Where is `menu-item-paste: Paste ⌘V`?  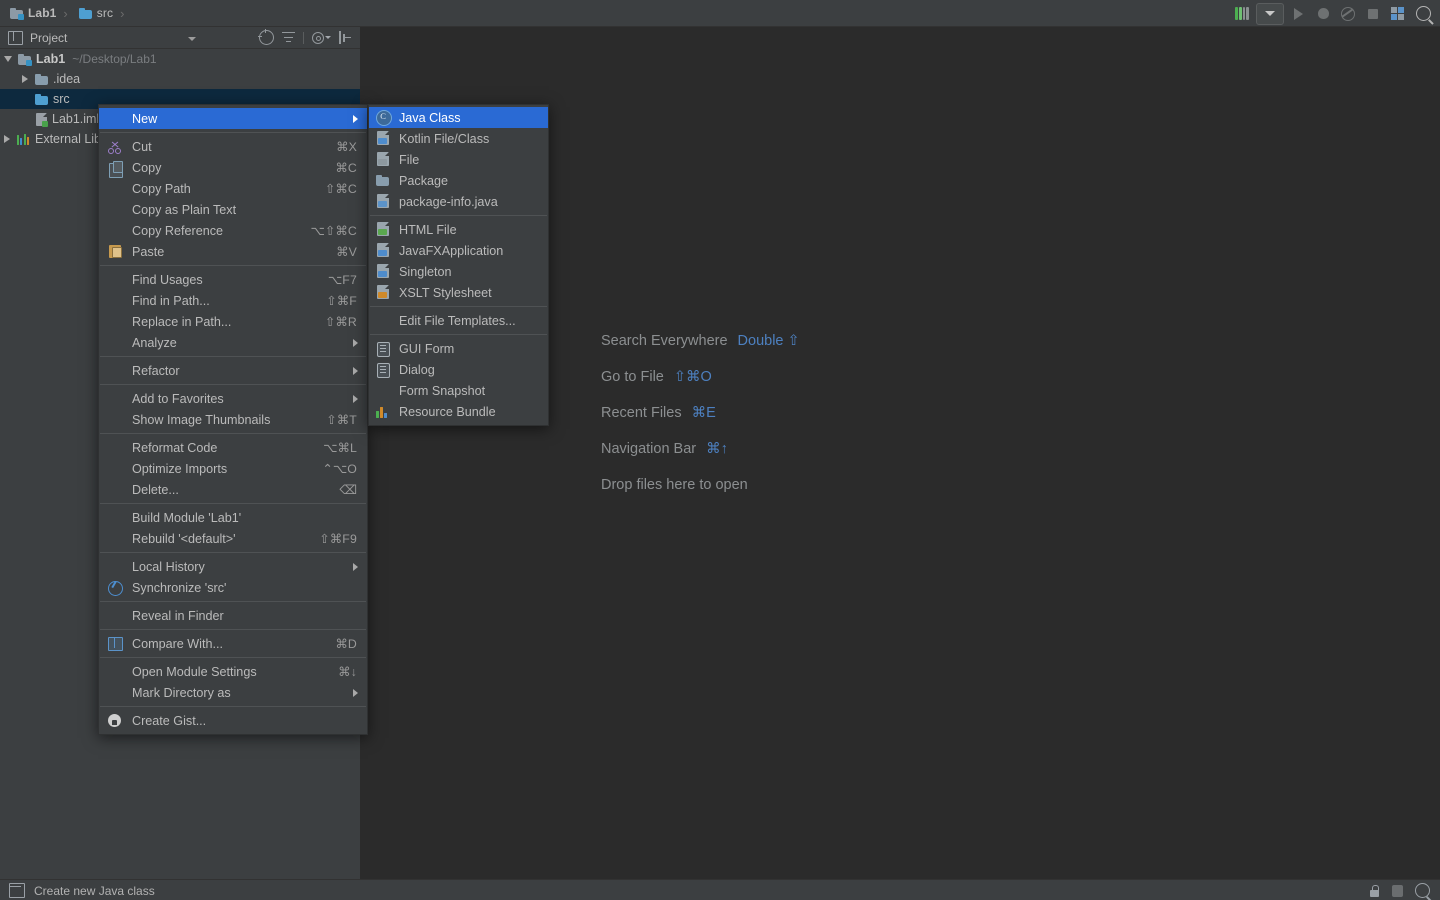 menu-item-paste: Paste ⌘V is located at coordinates (233, 251).